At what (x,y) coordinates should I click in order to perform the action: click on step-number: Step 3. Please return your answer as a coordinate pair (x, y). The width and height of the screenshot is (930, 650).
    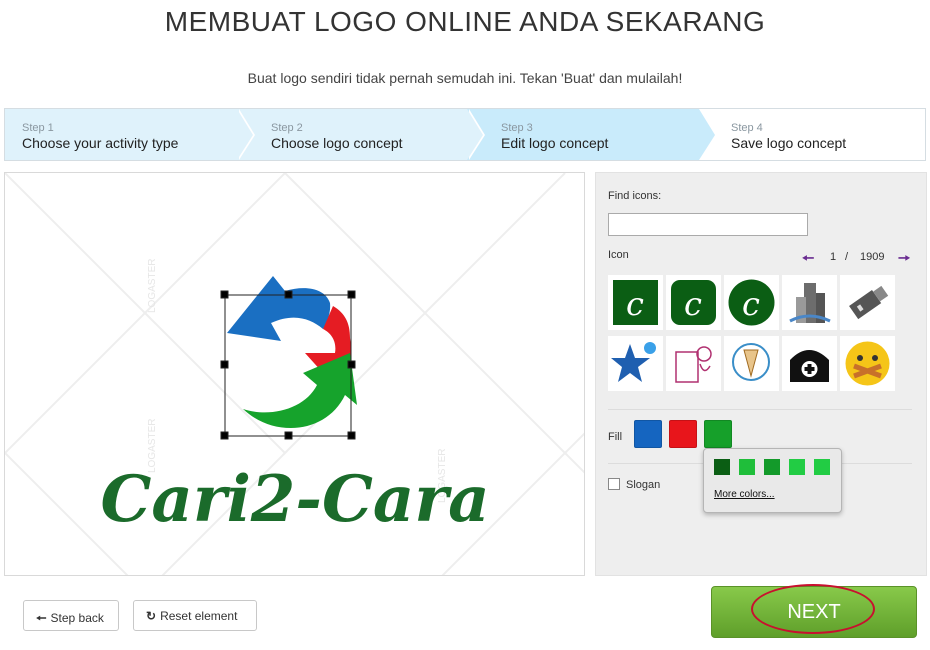
    Looking at the image, I should click on (517, 128).